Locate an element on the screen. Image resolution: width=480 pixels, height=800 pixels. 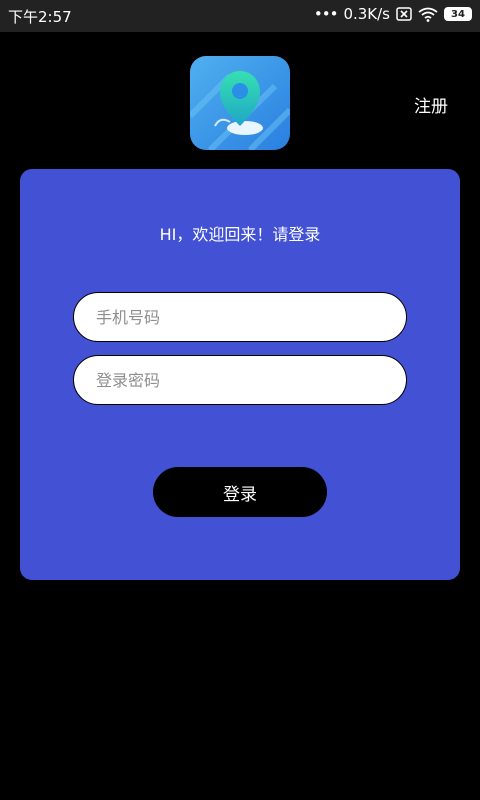
wifi-icon is located at coordinates (428, 14).